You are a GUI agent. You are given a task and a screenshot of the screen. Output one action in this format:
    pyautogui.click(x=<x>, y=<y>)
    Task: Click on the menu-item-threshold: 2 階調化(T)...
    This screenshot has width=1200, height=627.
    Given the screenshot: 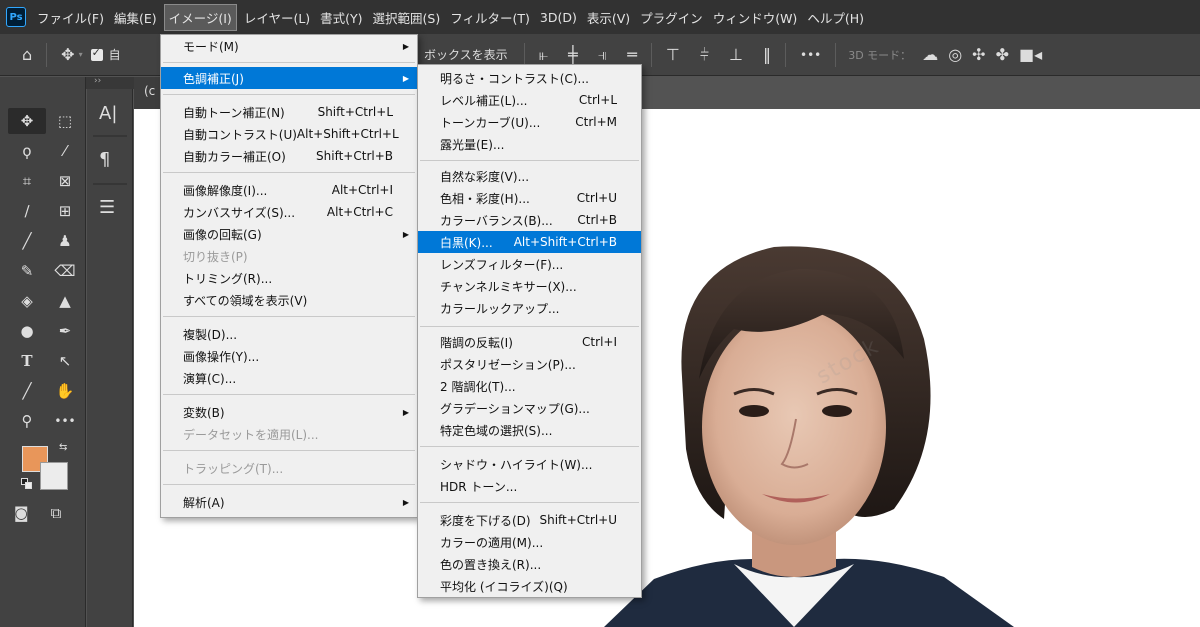 What is the action you would take?
    pyautogui.click(x=529, y=386)
    